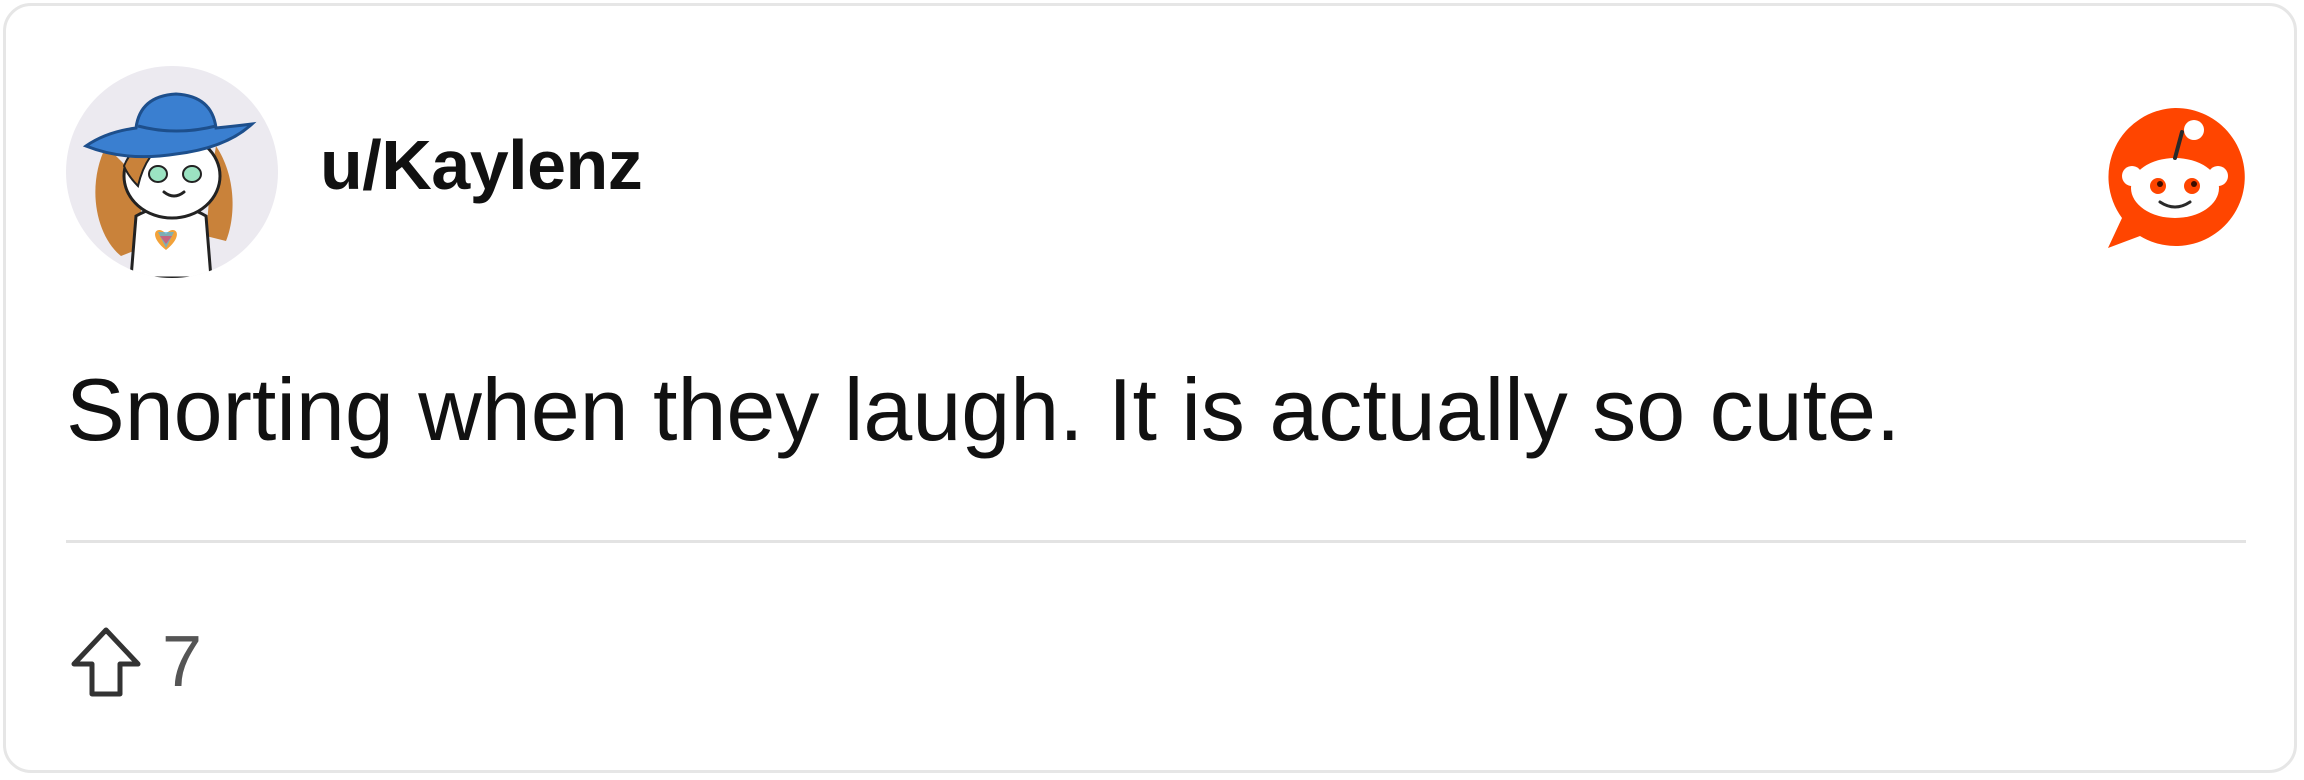 The image size is (2304, 780). Describe the element at coordinates (2175, 177) in the screenshot. I see `reddit-logo-icon` at that location.